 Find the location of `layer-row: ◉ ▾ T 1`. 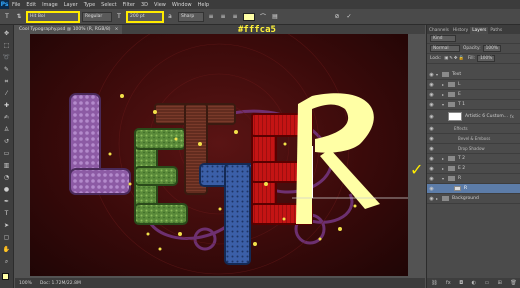

layer-row: ◉ ▾ T 1 is located at coordinates (473, 105).